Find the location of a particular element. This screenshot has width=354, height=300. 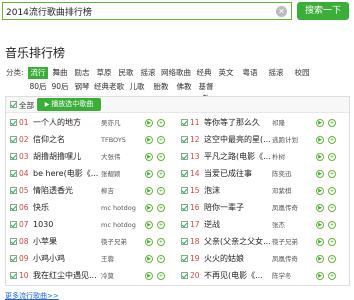

song-row: 19 火火的姑娘 凤凰传奇 ▶ + is located at coordinates (265, 259).